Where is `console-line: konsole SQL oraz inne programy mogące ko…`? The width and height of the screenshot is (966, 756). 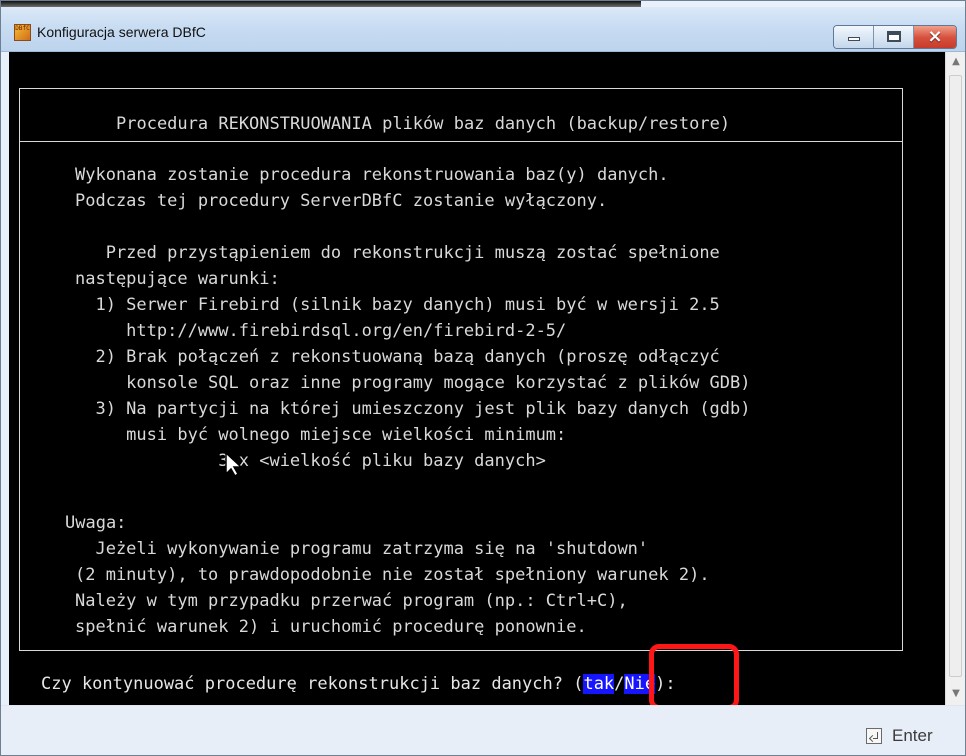 console-line: konsole SQL oraz inne programy mogące ko… is located at coordinates (413, 383).